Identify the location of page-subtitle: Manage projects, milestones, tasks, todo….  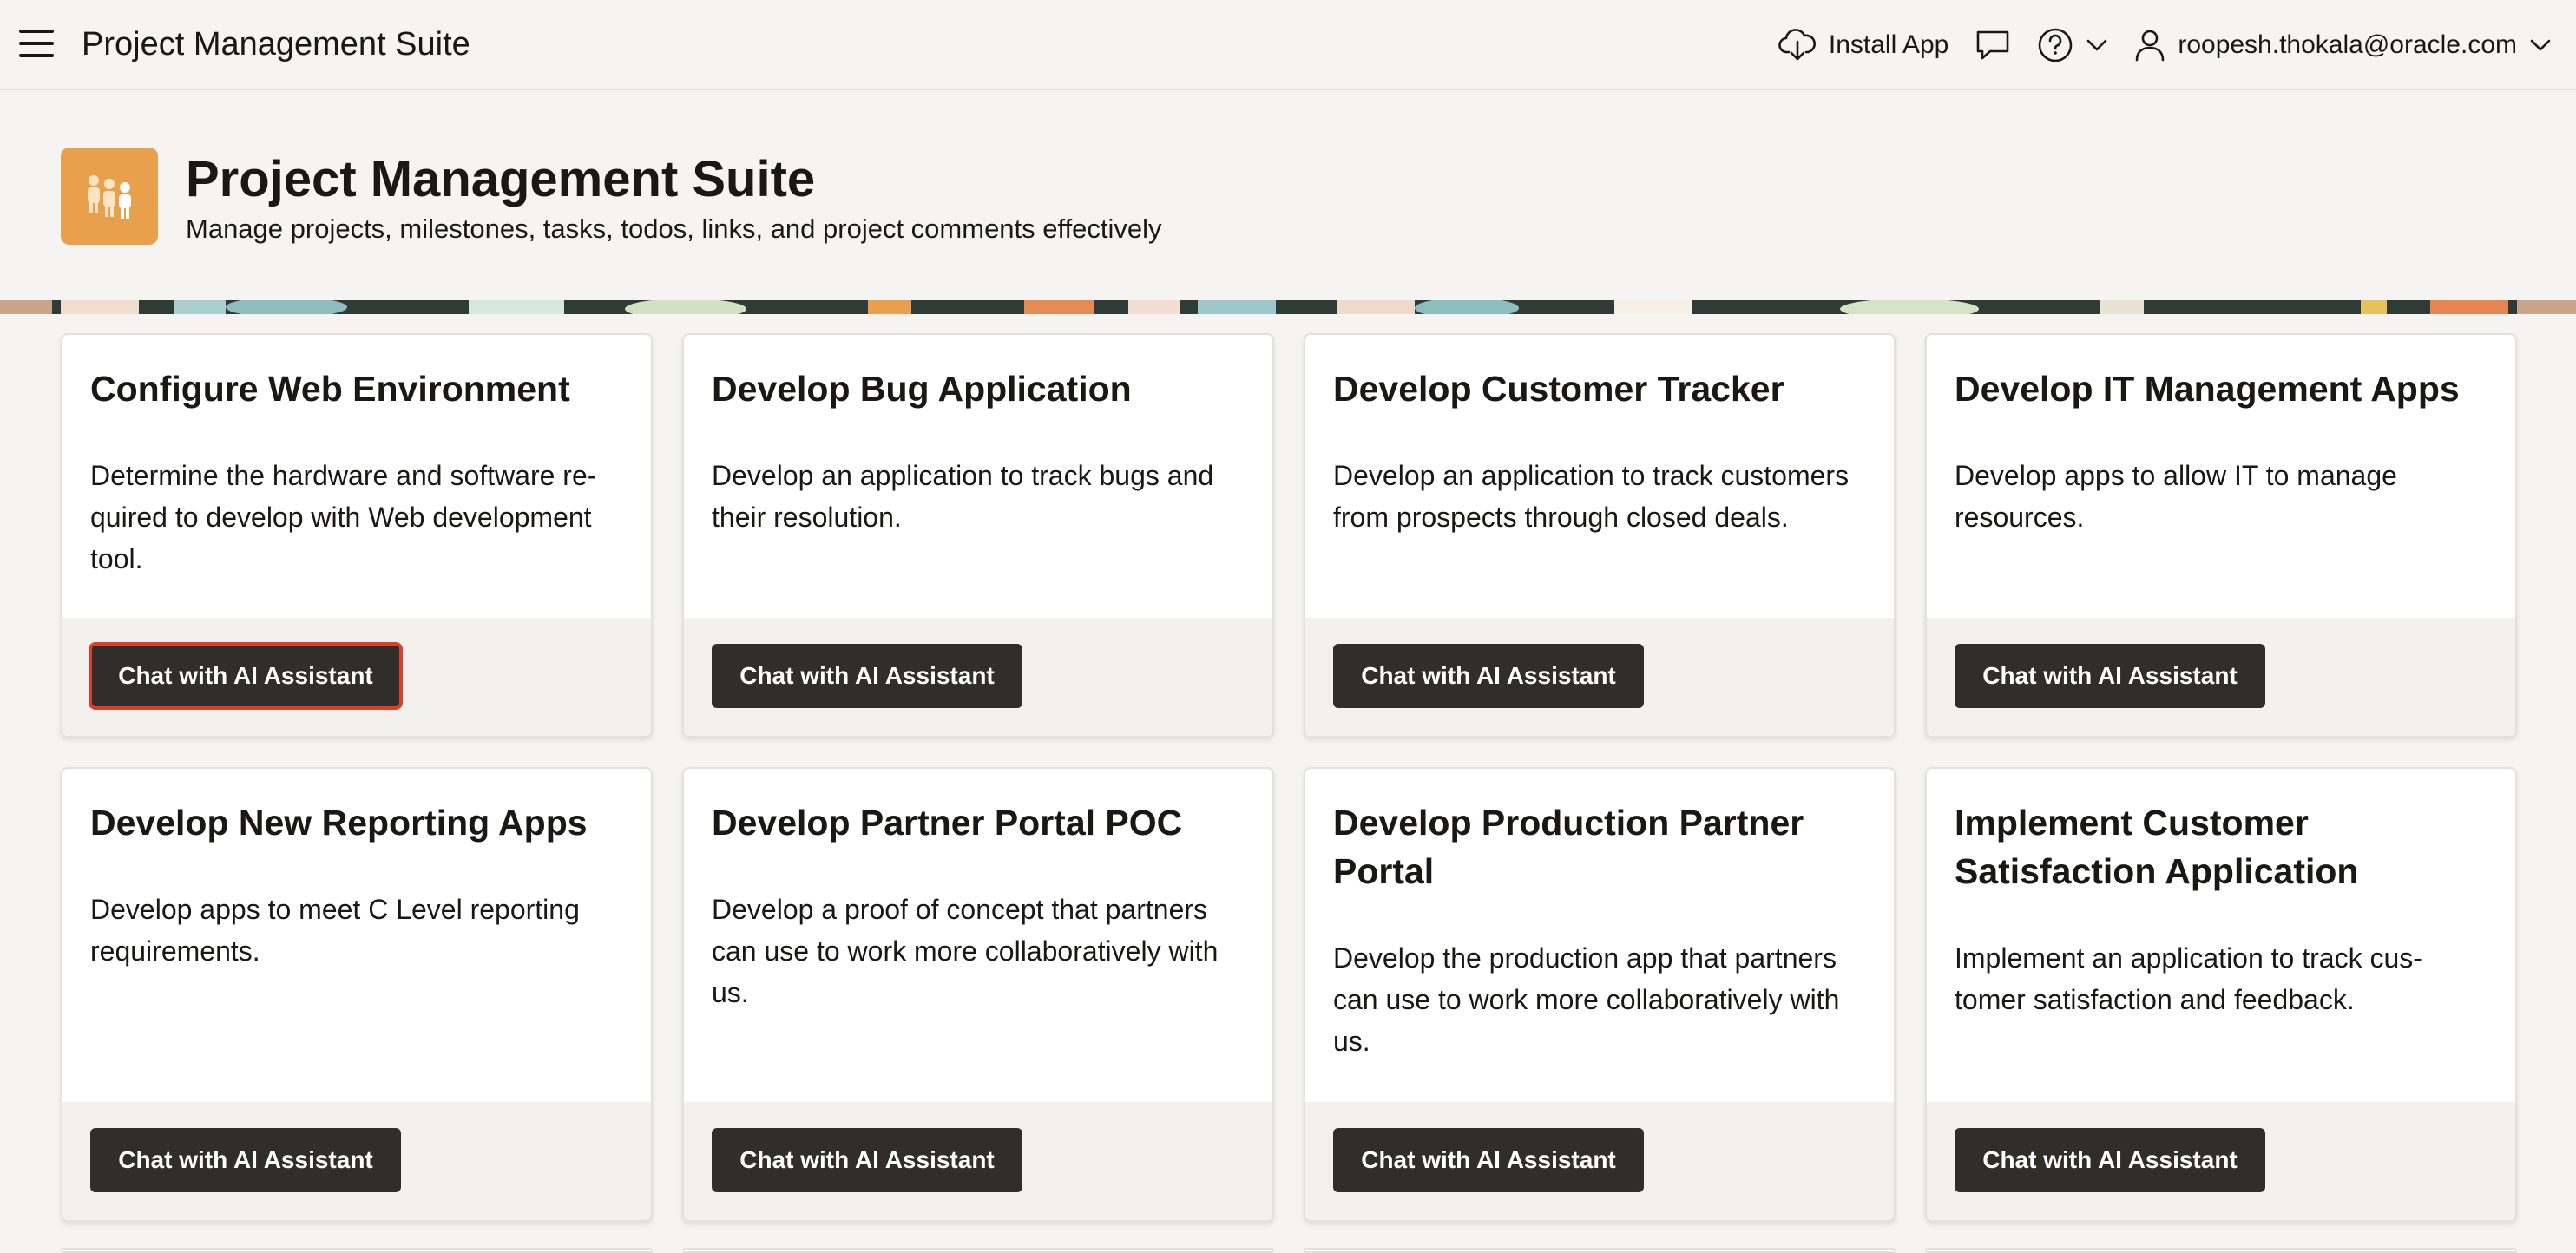
(674, 228).